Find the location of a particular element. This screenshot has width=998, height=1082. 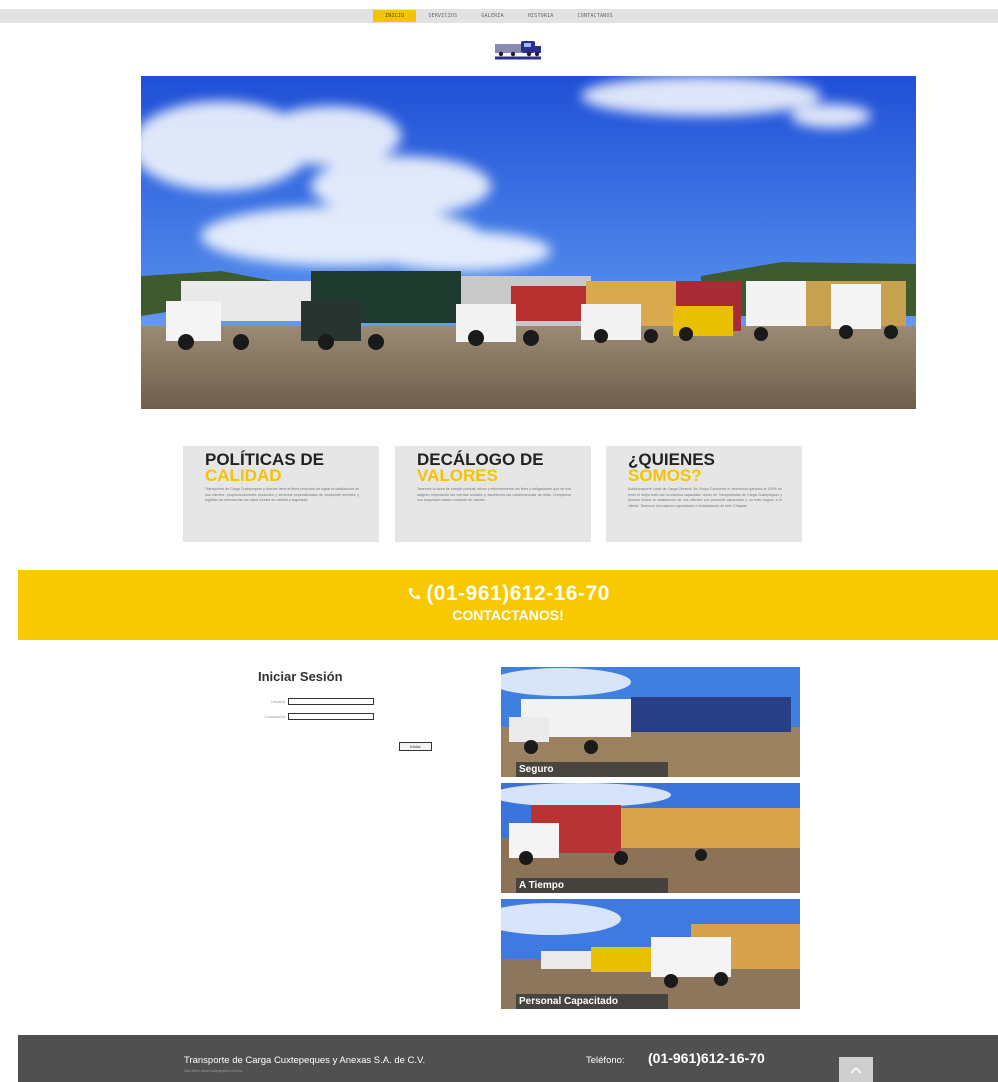

contact-banner: (01-961)612-16-70 CONTACTANOS! is located at coordinates (508, 605).